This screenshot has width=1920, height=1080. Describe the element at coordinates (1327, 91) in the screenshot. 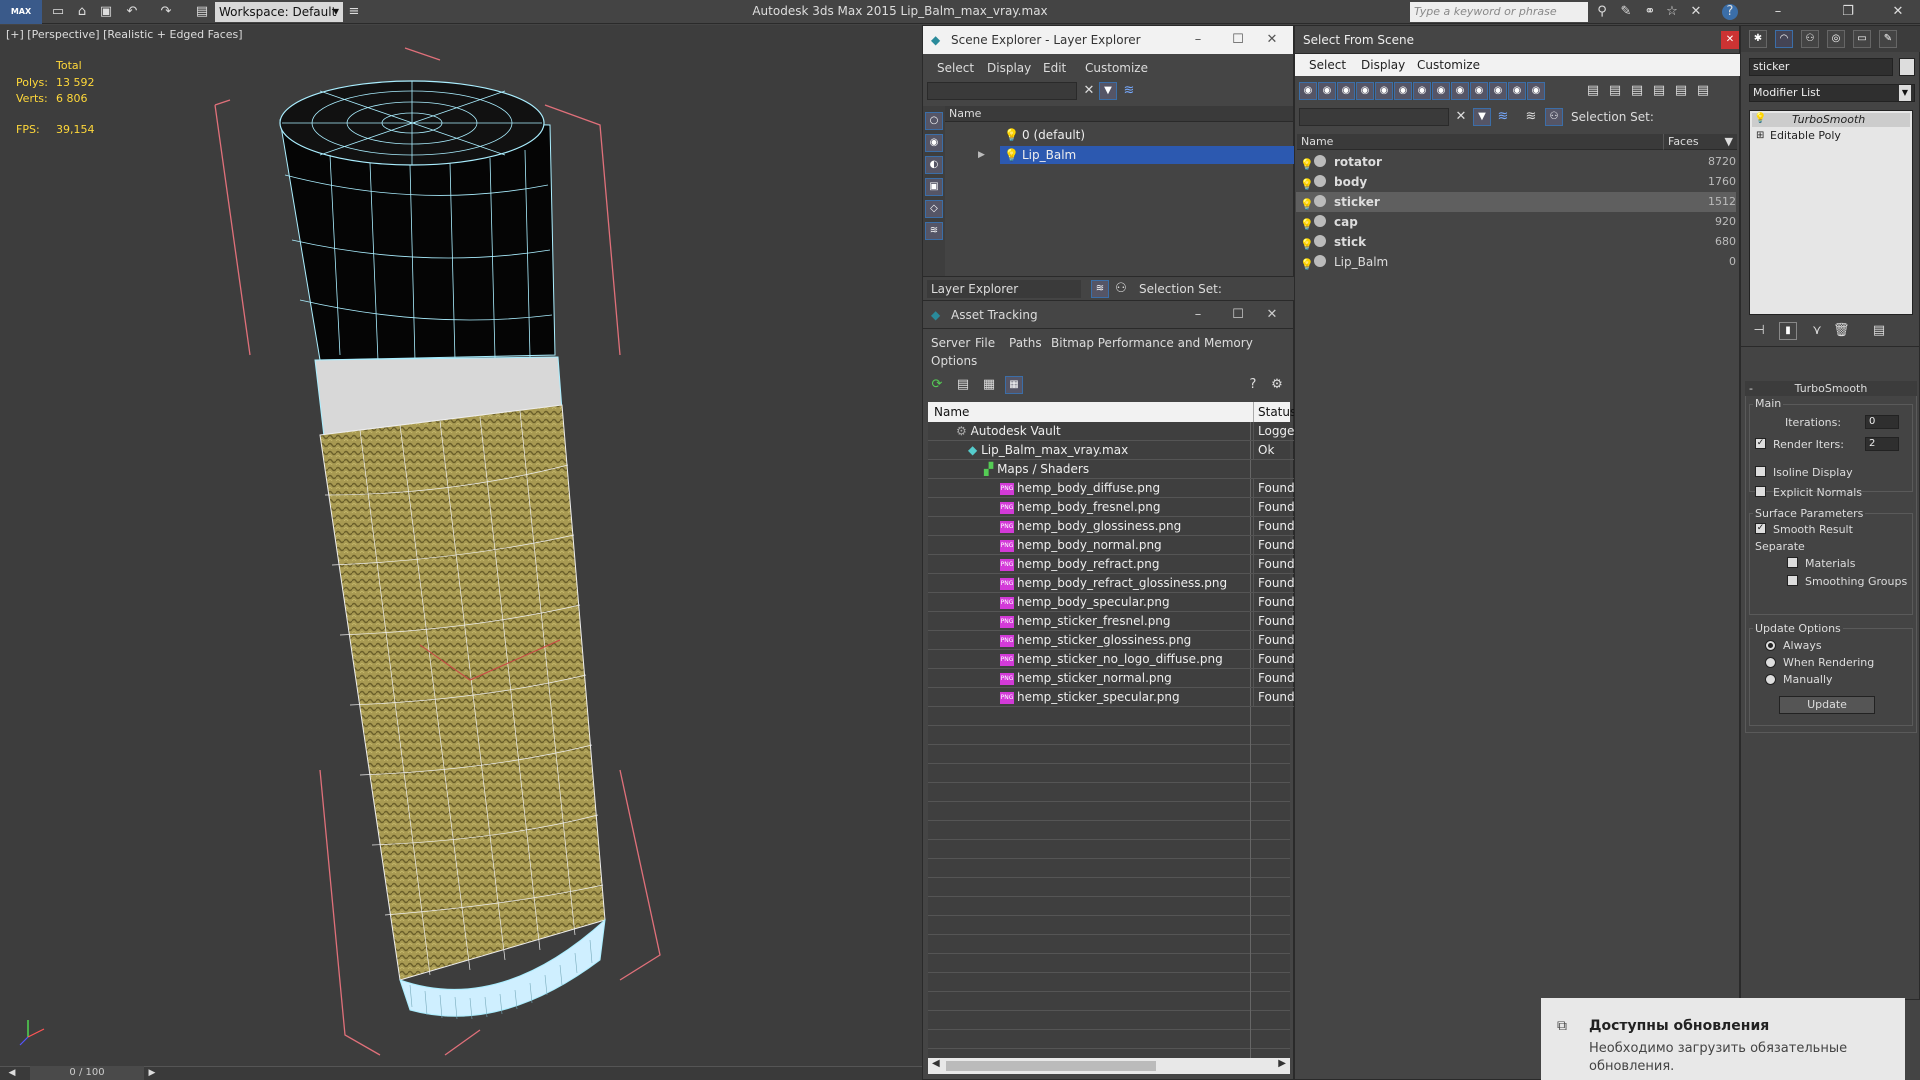

I see `display-shapes-icon: ◉` at that location.